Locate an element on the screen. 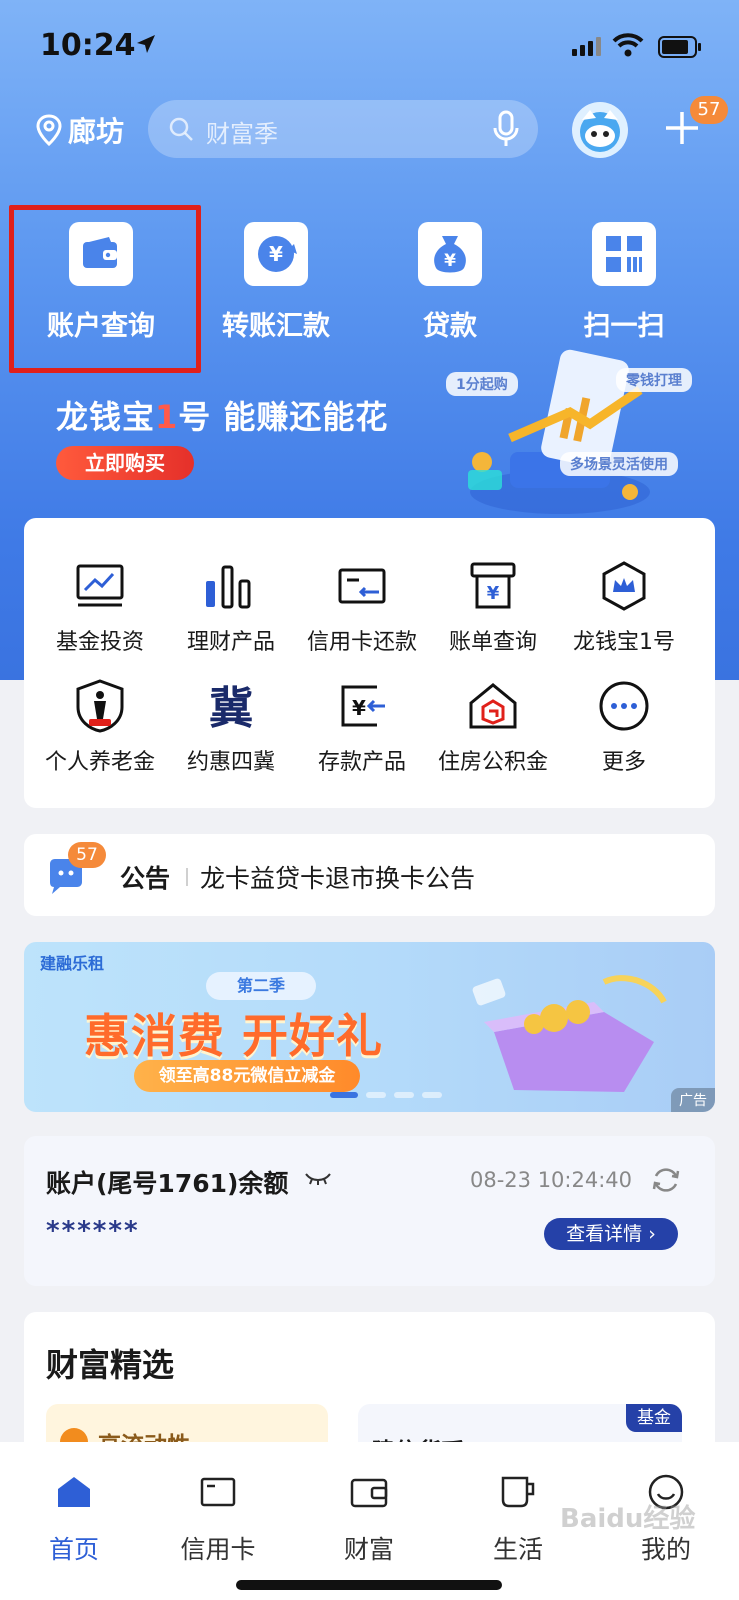  service-label: 住房公积金 is located at coordinates (492, 762).